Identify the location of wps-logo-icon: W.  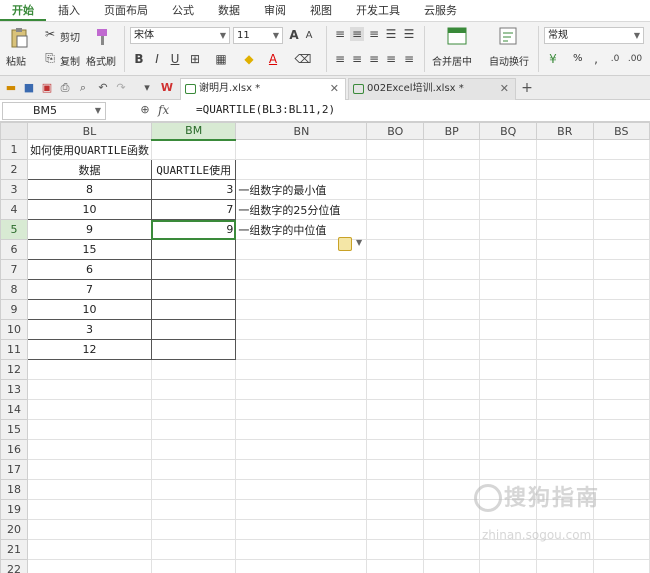
(167, 88).